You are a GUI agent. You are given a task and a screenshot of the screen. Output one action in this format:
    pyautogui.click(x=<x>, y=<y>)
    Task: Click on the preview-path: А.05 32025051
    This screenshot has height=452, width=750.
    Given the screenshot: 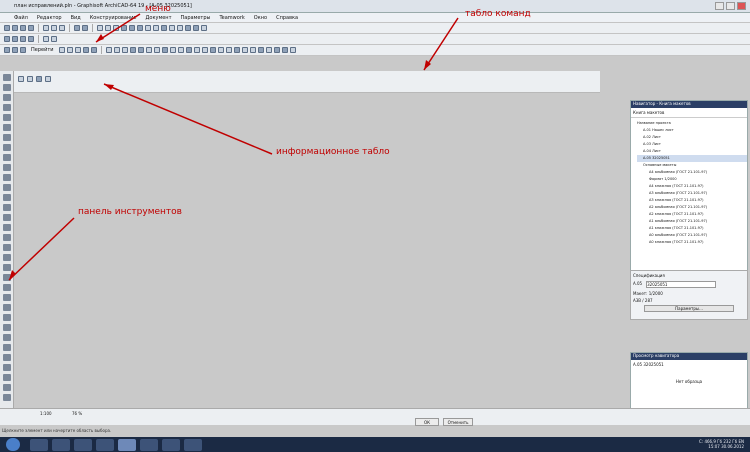 What is the action you would take?
    pyautogui.click(x=648, y=364)
    